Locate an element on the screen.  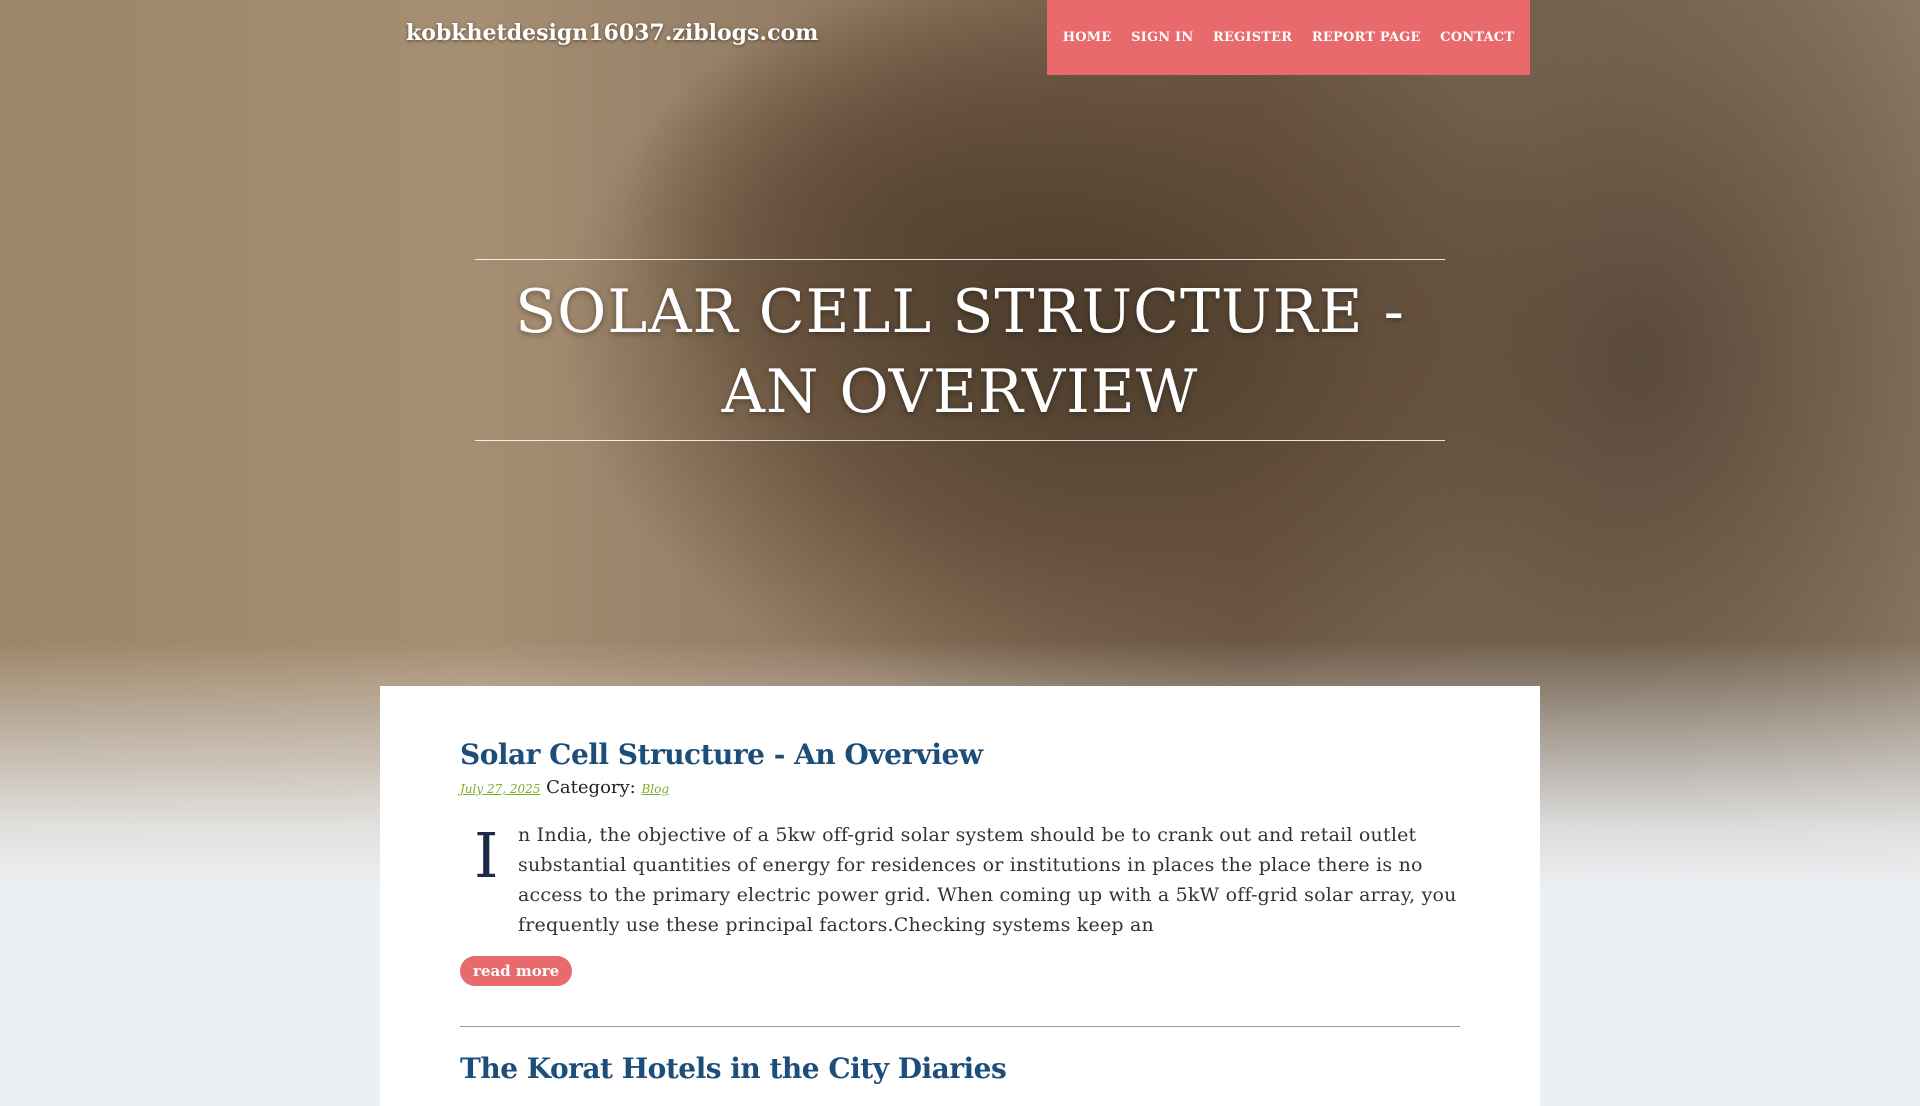
hero-title-block: SOLAR CELL STRUCTURE - AN OVERVIEW is located at coordinates (960, 350).